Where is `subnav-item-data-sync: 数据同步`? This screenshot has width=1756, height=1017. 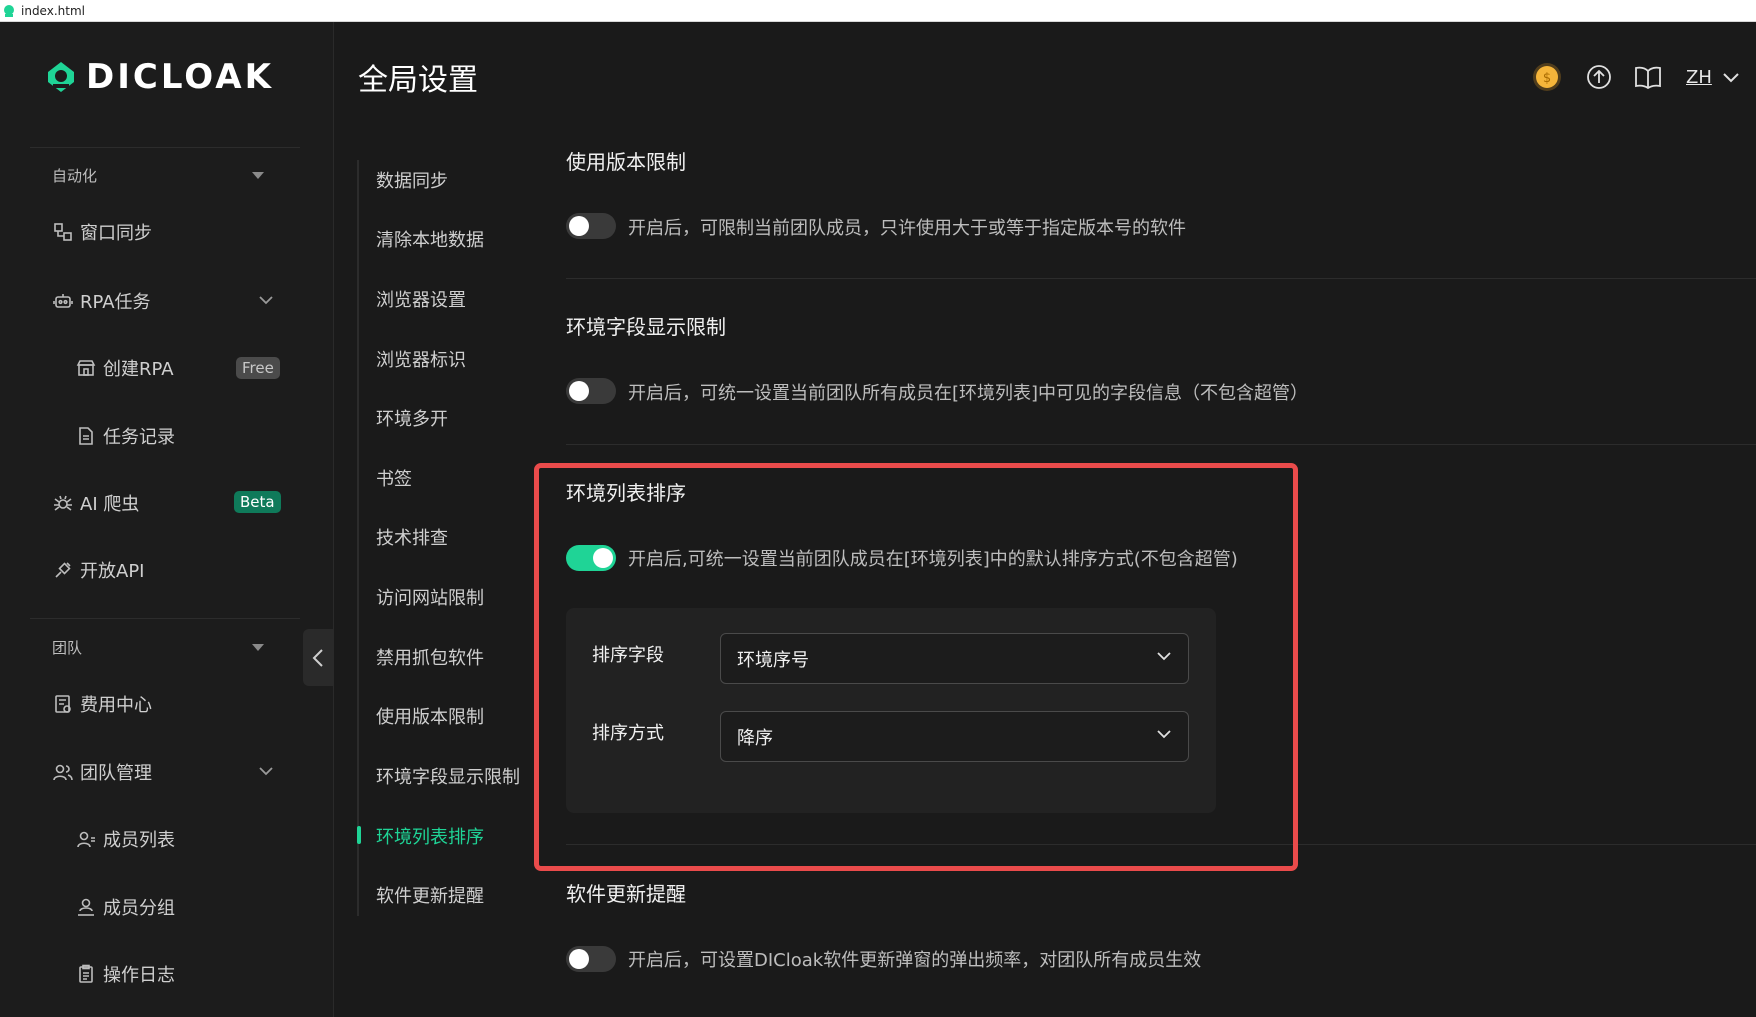 subnav-item-data-sync: 数据同步 is located at coordinates (412, 182).